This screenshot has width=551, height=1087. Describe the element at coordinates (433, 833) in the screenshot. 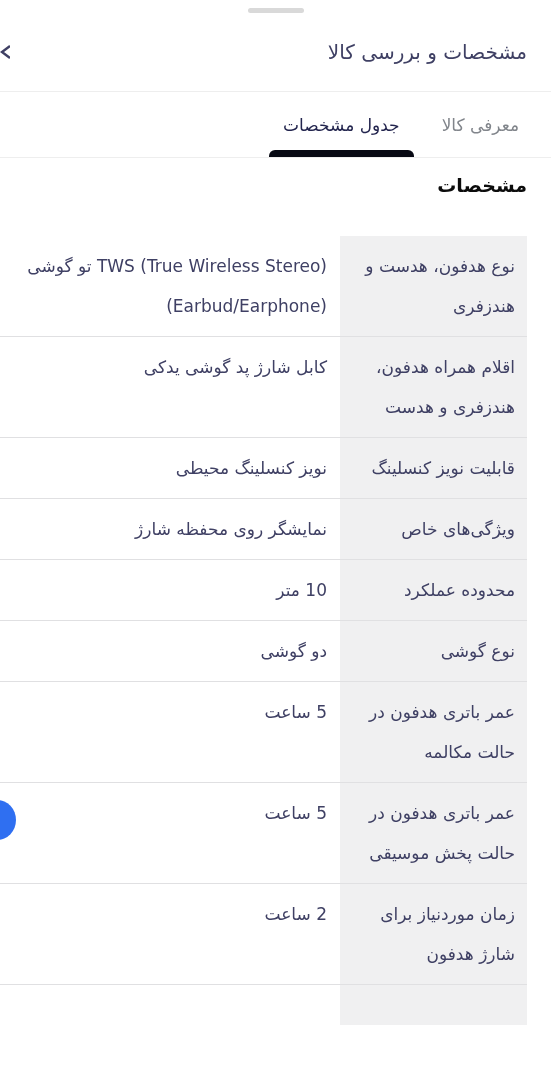

I see `spec-label: عمر باتری هدفون در حالت پخش موسیقی` at that location.